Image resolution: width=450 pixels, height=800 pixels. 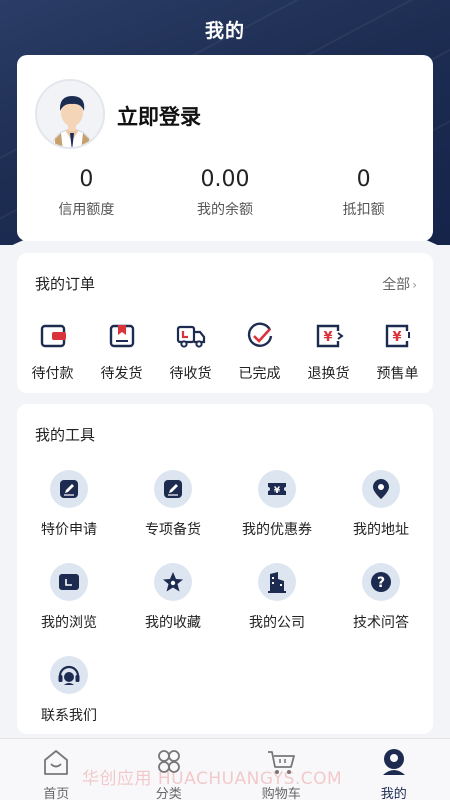 What do you see at coordinates (121, 352) in the screenshot?
I see `order-pending-shipment: 待发货` at bounding box center [121, 352].